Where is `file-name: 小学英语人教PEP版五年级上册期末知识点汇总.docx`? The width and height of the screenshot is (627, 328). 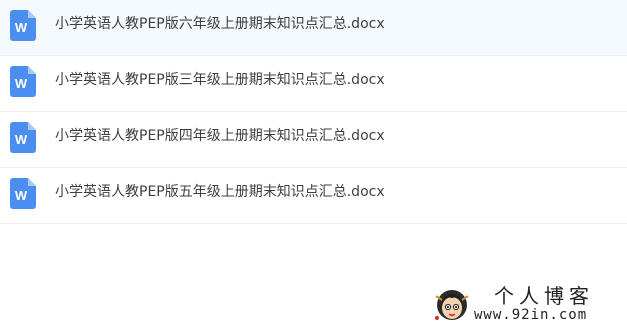 file-name: 小学英语人教PEP版五年级上册期末知识点汇总.docx is located at coordinates (220, 192).